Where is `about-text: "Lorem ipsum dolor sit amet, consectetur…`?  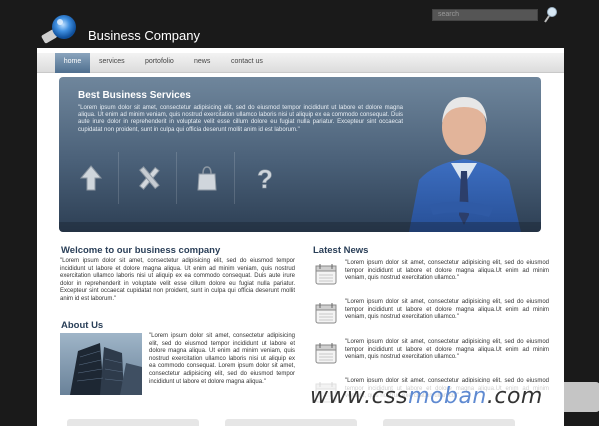 about-text: "Lorem ipsum dolor sit amet, consectetur… is located at coordinates (222, 359).